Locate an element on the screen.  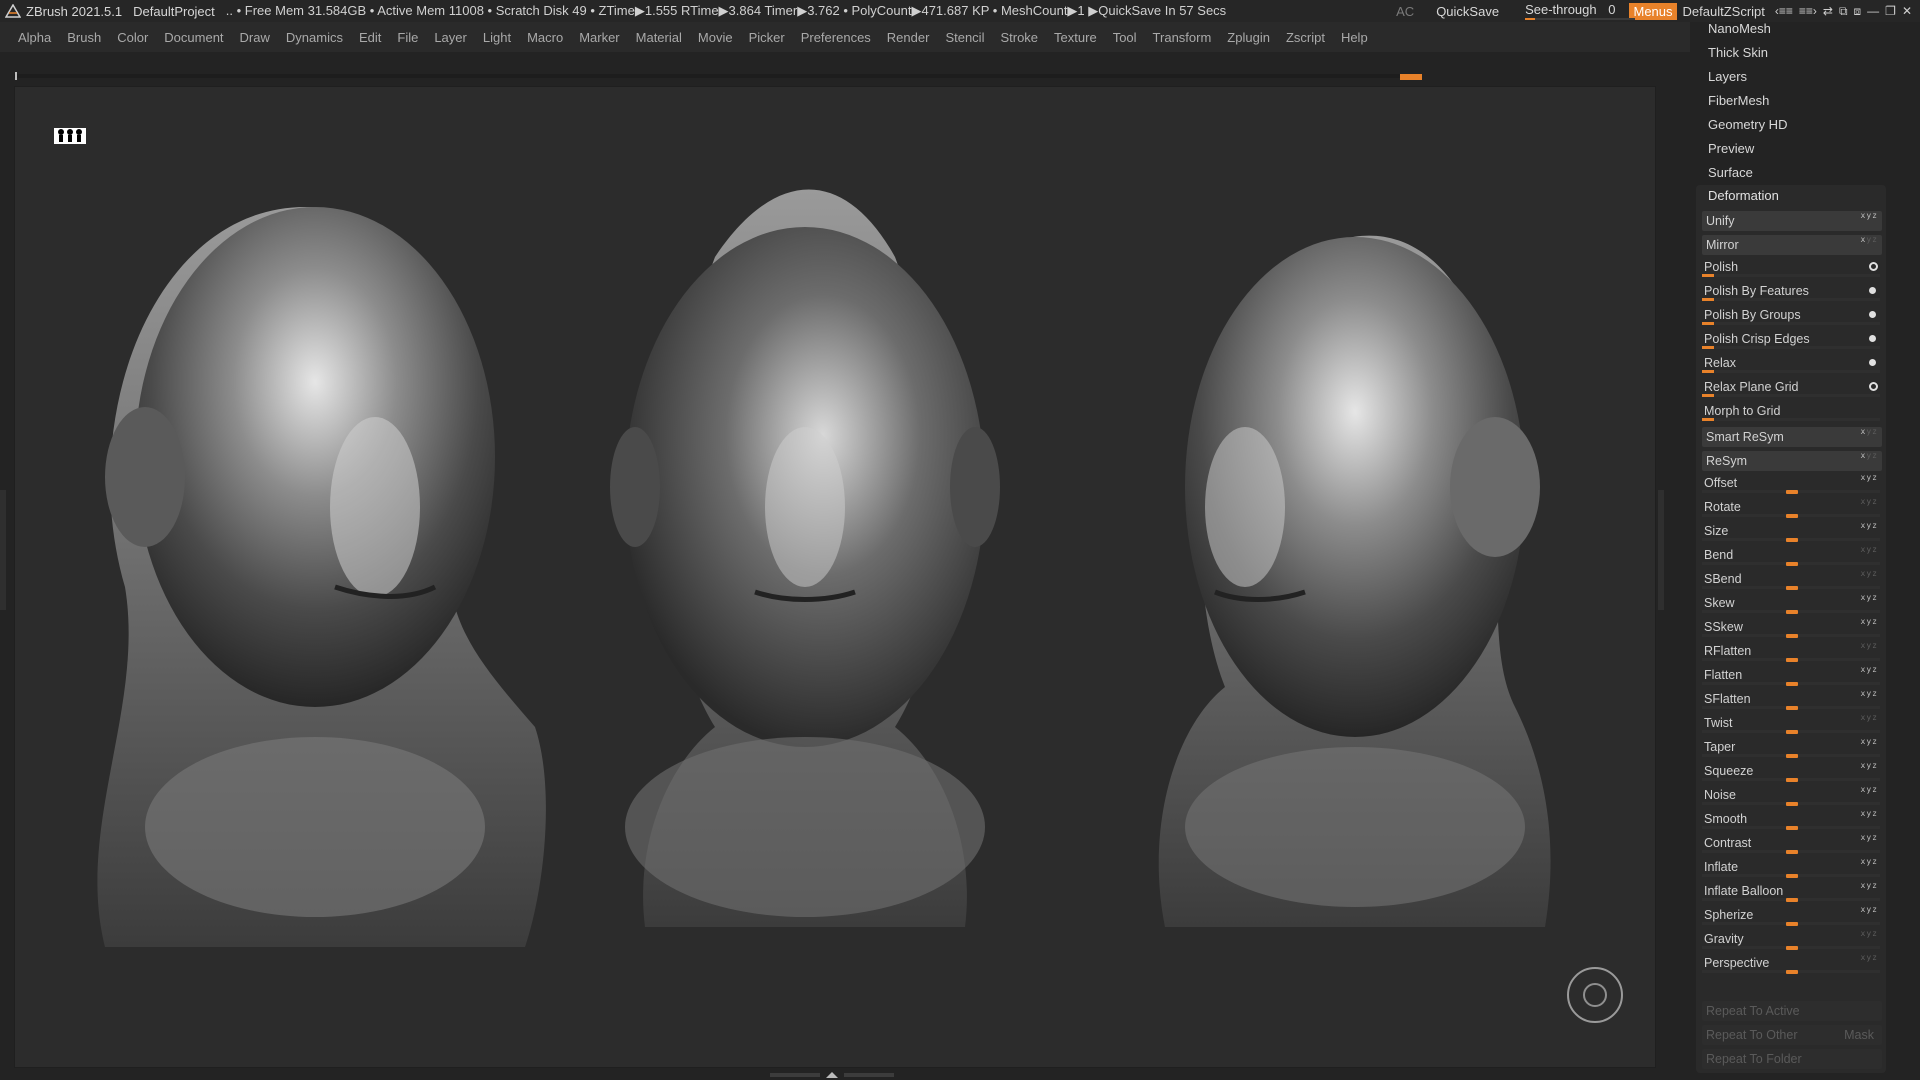
unify-button: Unify x​y​z is located at coordinates (1792, 221).